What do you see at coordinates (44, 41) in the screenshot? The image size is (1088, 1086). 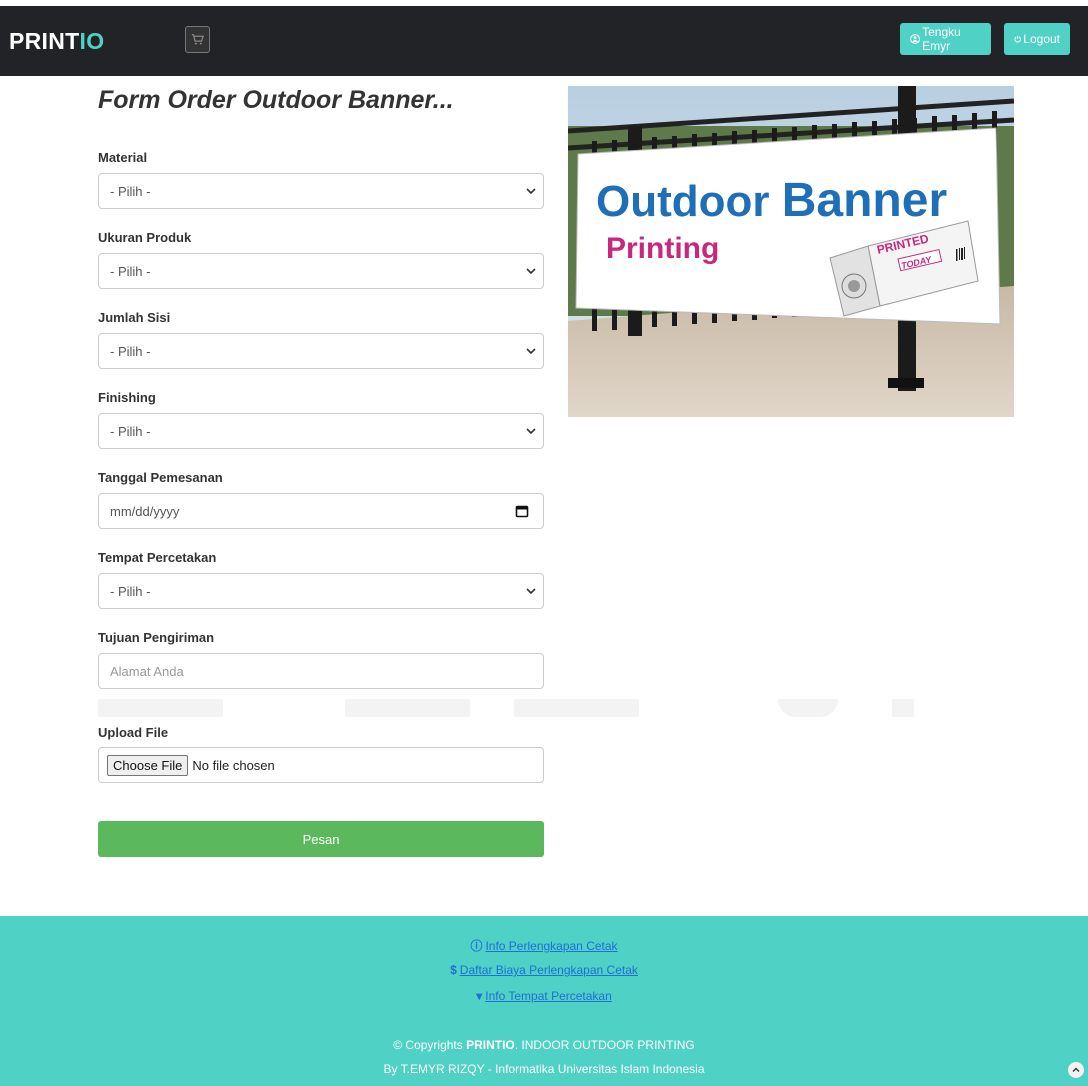 I see `brand-part-1: PRINT` at bounding box center [44, 41].